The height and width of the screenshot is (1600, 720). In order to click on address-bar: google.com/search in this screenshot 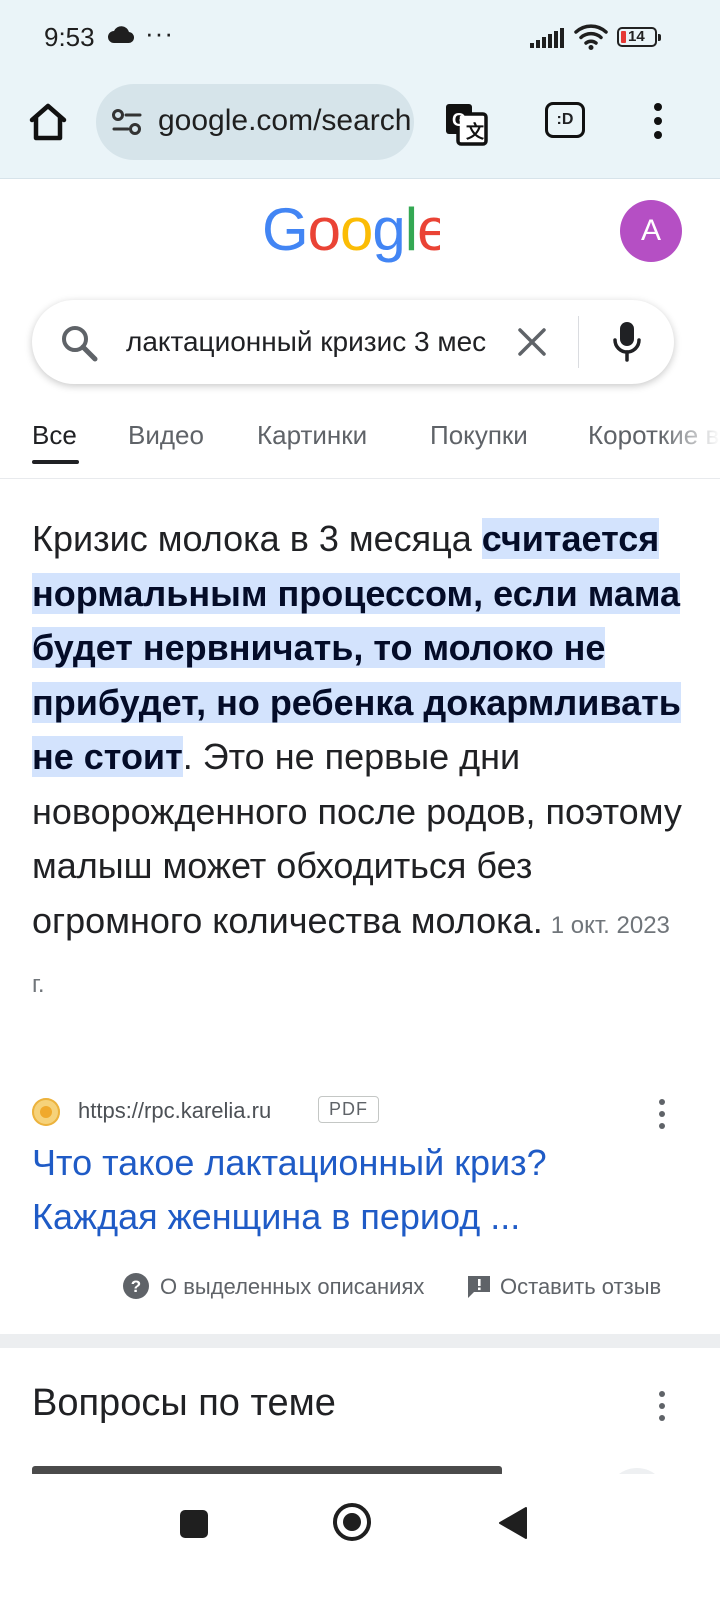, I will do `click(255, 122)`.